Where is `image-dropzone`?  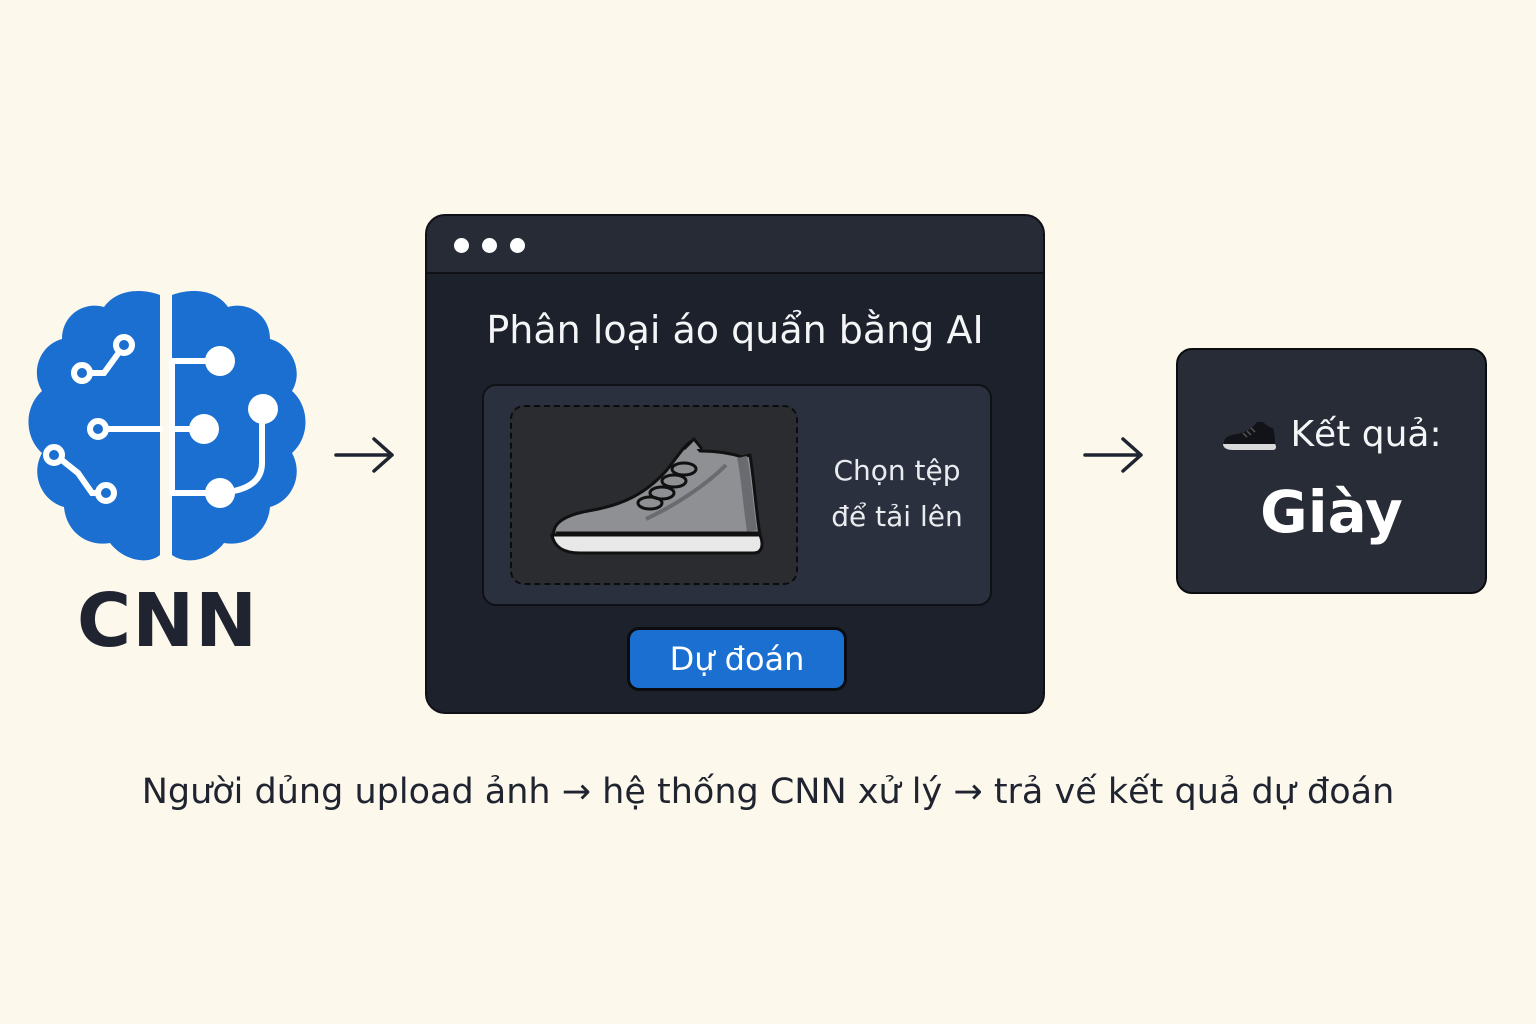
image-dropzone is located at coordinates (654, 495).